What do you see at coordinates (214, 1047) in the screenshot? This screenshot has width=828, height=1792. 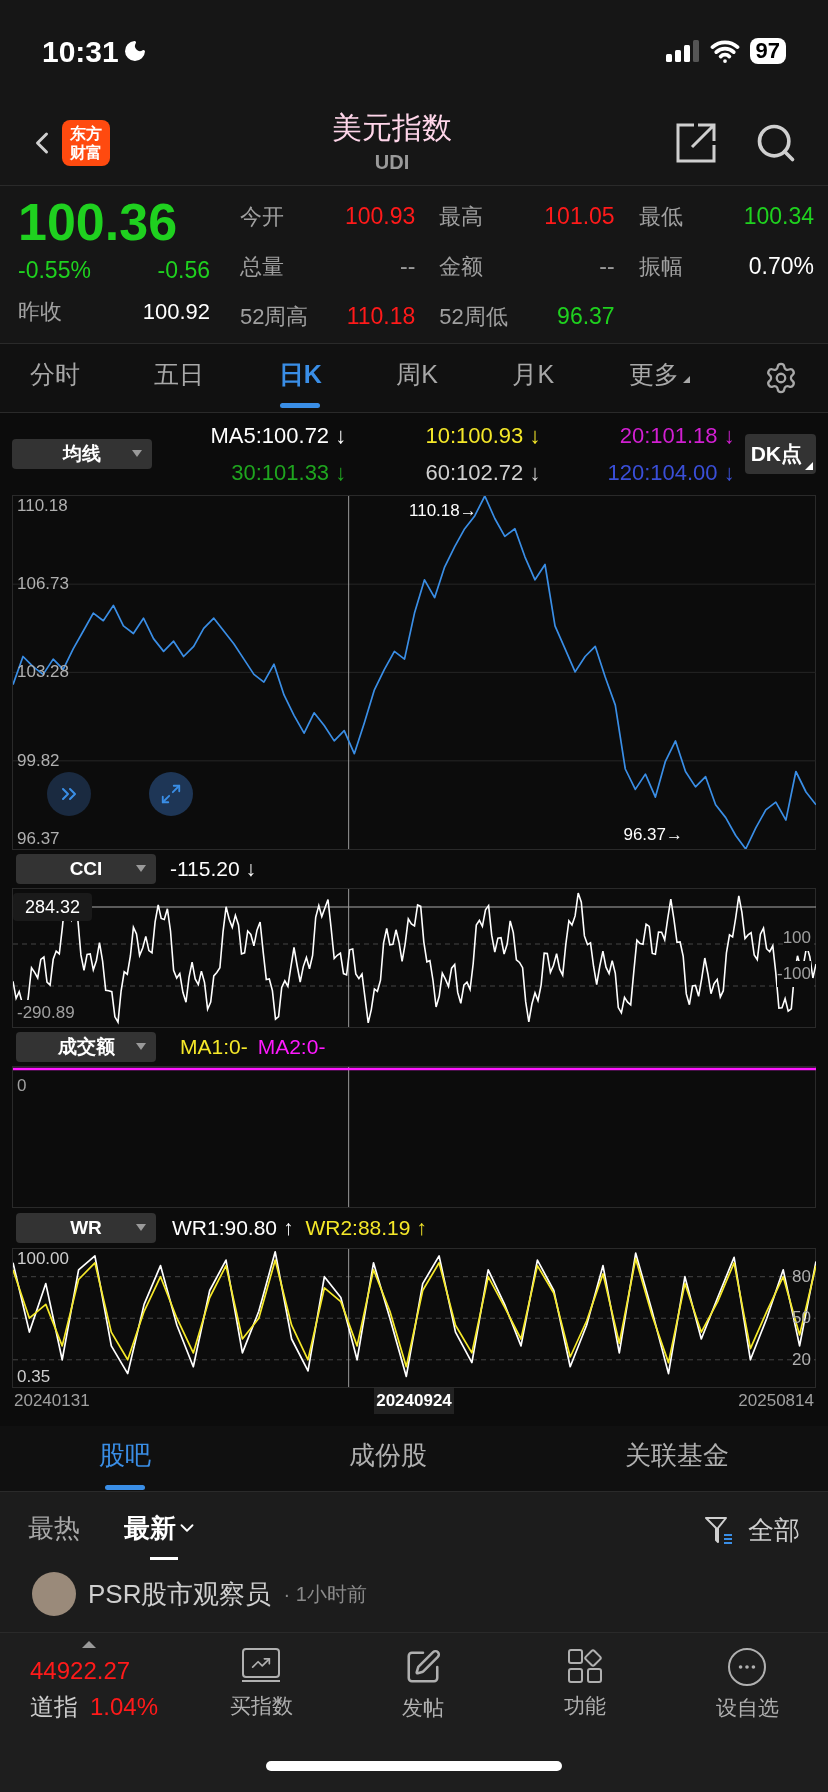 I see `indicator-value: MA1:0-` at bounding box center [214, 1047].